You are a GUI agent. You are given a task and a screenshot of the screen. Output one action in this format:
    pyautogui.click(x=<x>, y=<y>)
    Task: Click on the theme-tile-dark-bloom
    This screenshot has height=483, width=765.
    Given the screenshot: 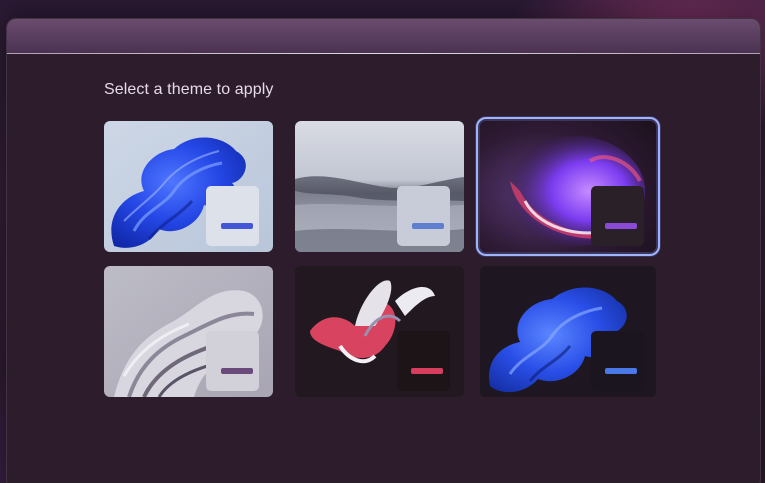 What is the action you would take?
    pyautogui.click(x=568, y=331)
    